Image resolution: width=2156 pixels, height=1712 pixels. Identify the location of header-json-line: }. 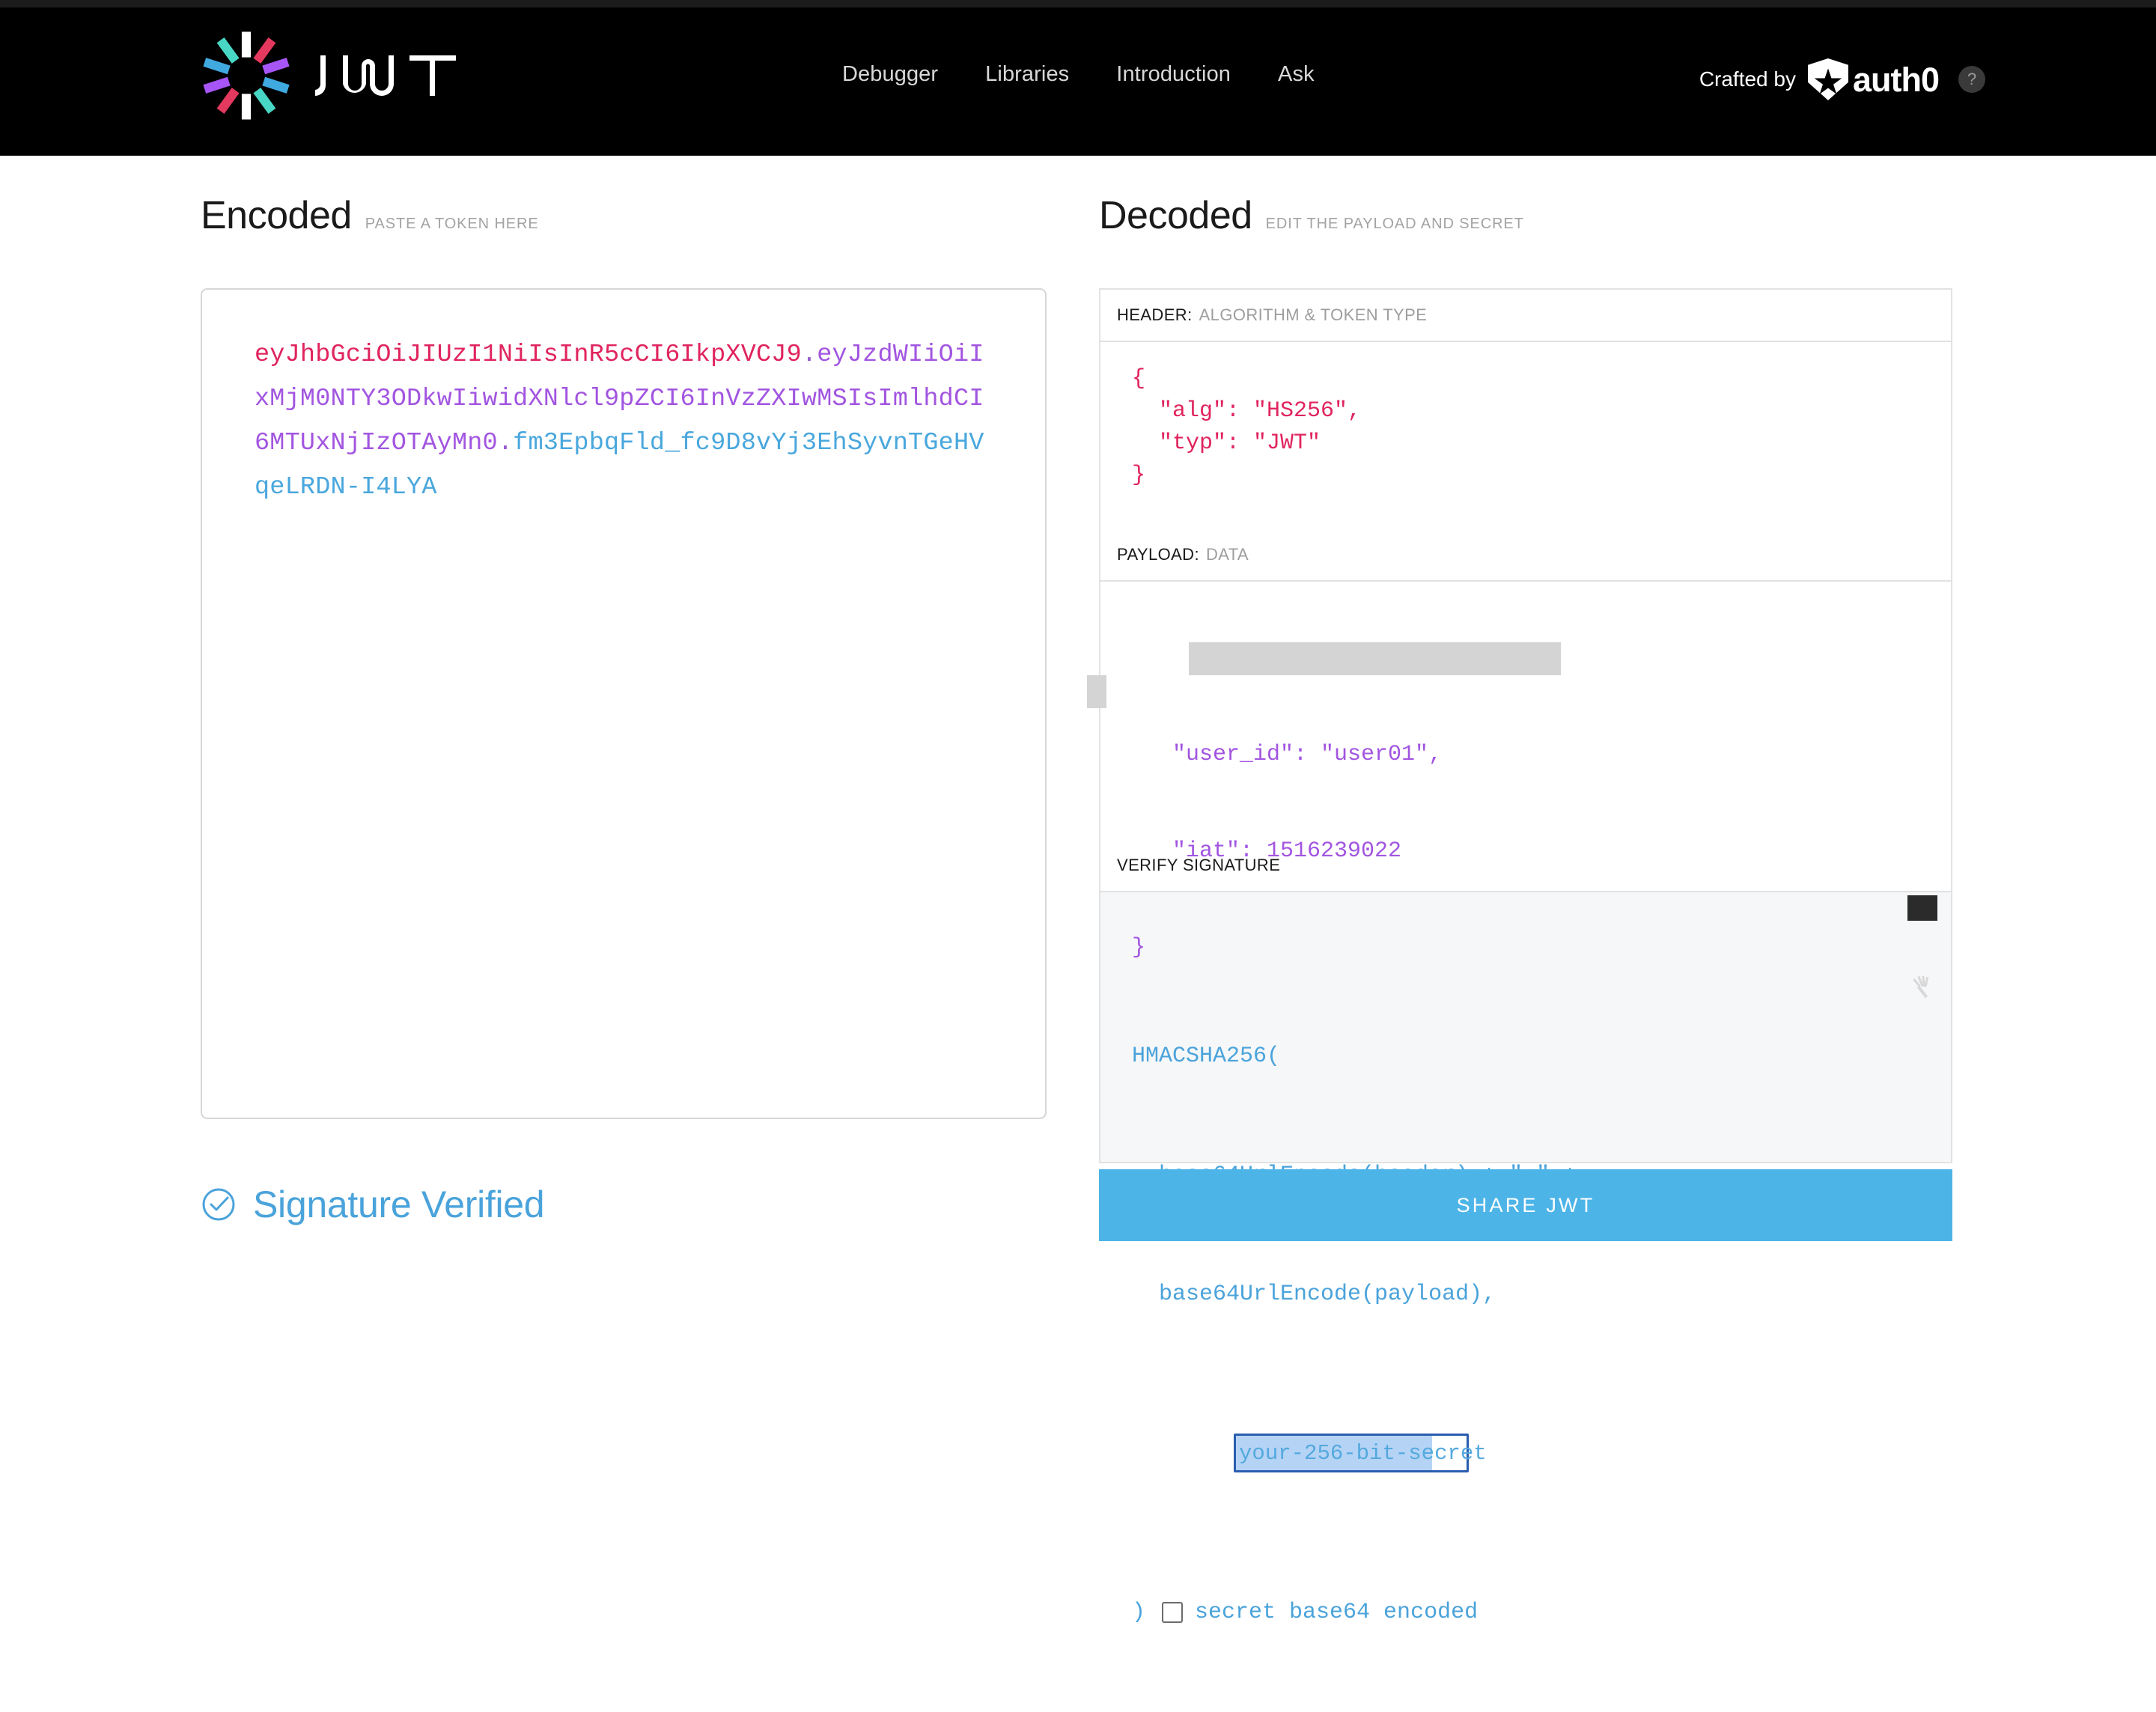
(1139, 475).